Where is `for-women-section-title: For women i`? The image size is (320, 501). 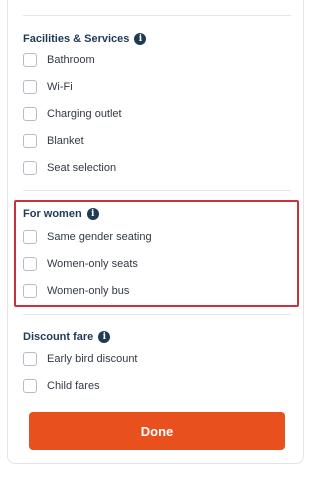 for-women-section-title: For women i is located at coordinates (61, 214).